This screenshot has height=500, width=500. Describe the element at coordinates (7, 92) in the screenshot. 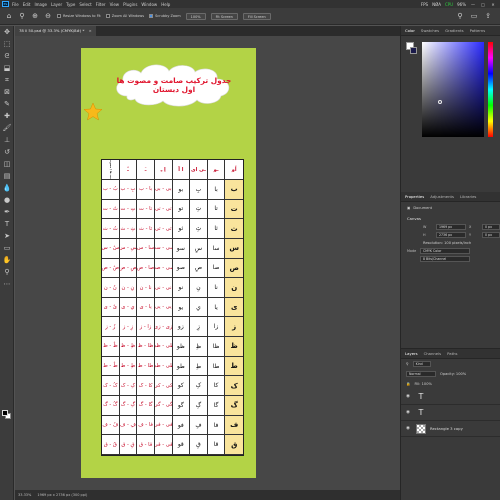

I see `frame-tool-icon: ⊠` at that location.